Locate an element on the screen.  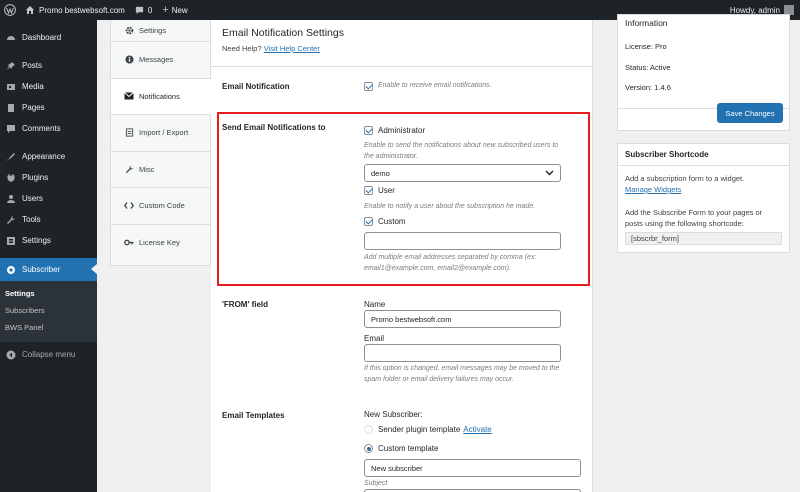
custom-template-row: Custom template is located at coordinates (401, 448).